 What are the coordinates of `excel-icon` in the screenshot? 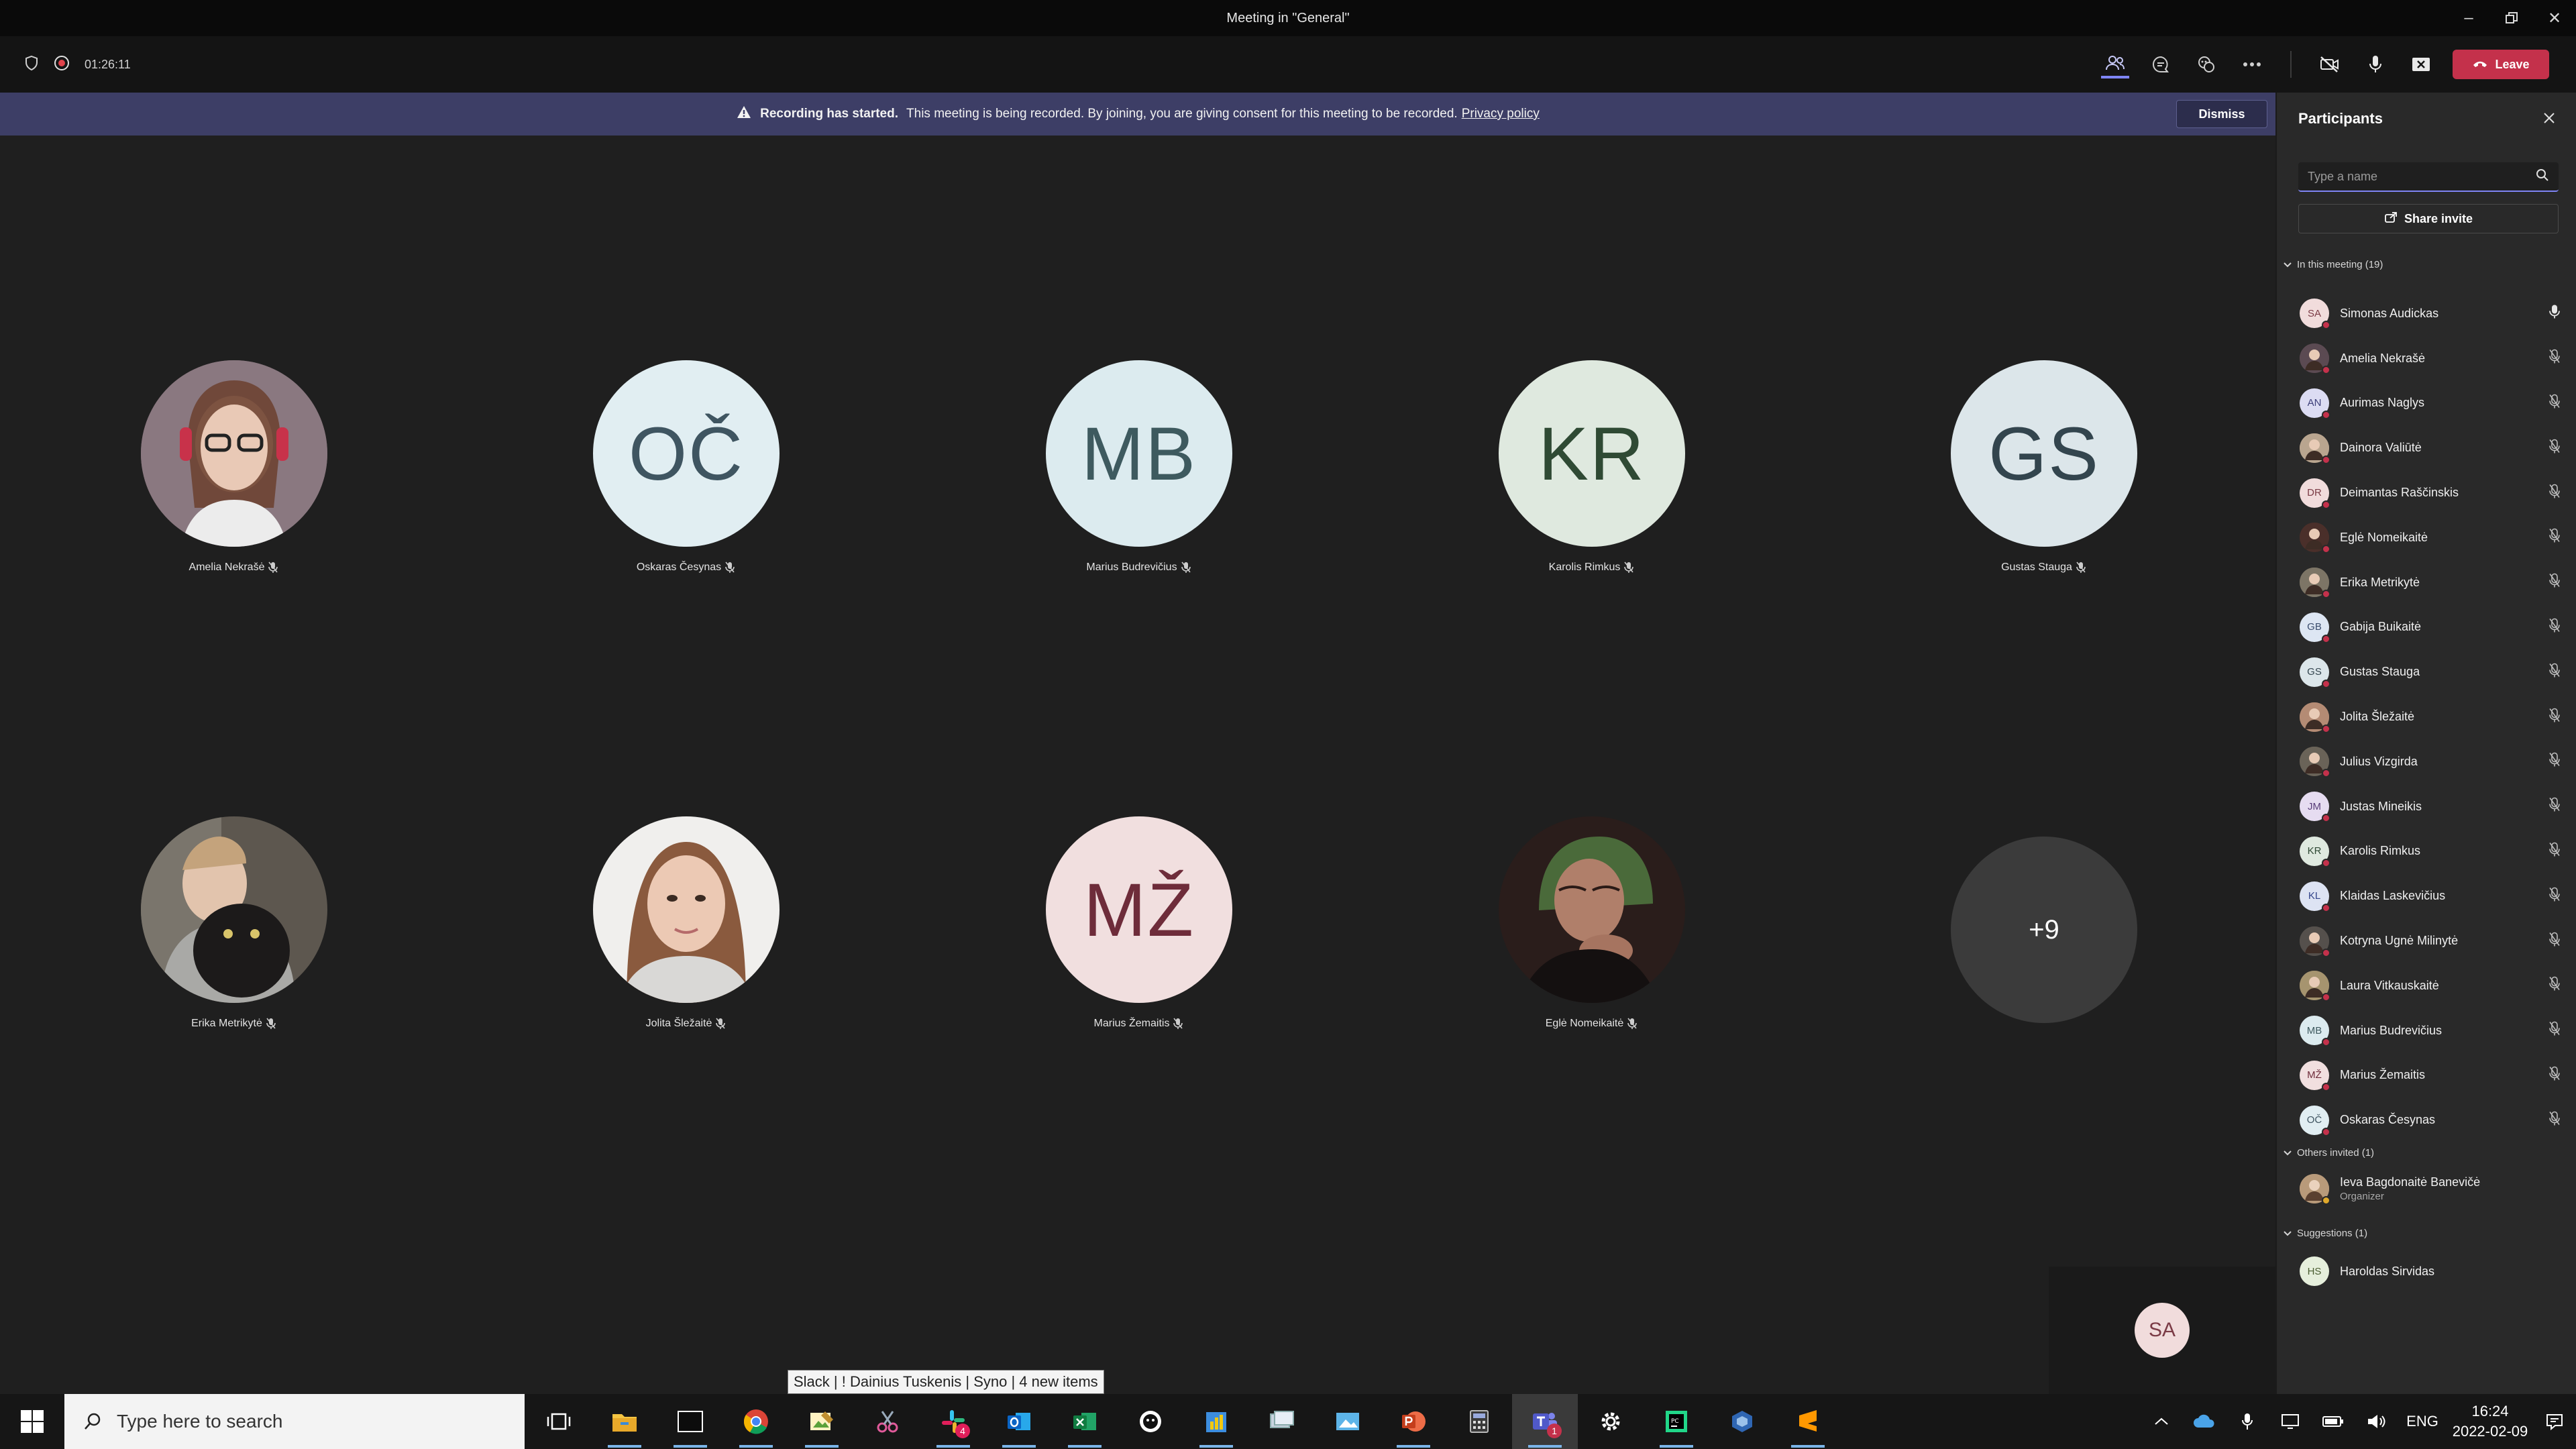 It's located at (1085, 1421).